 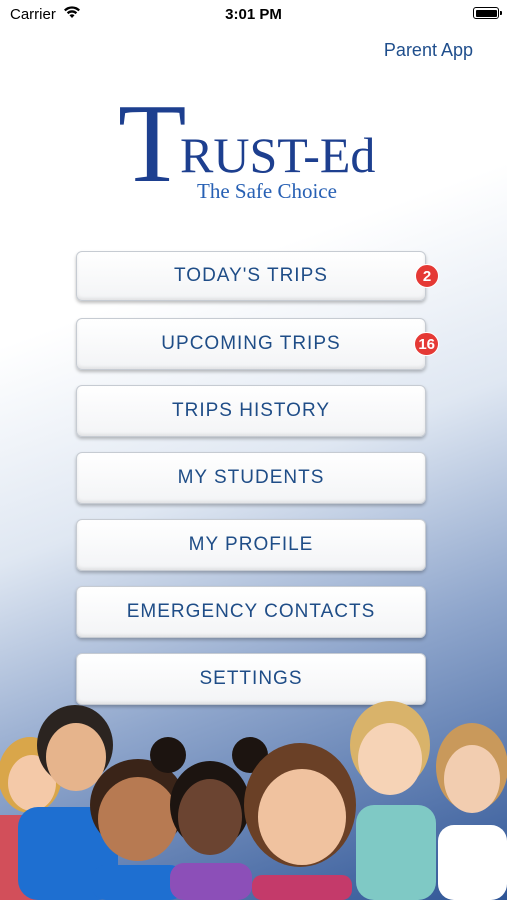 I want to click on trips-history-button: TRIPS HISTORY, so click(x=251, y=411).